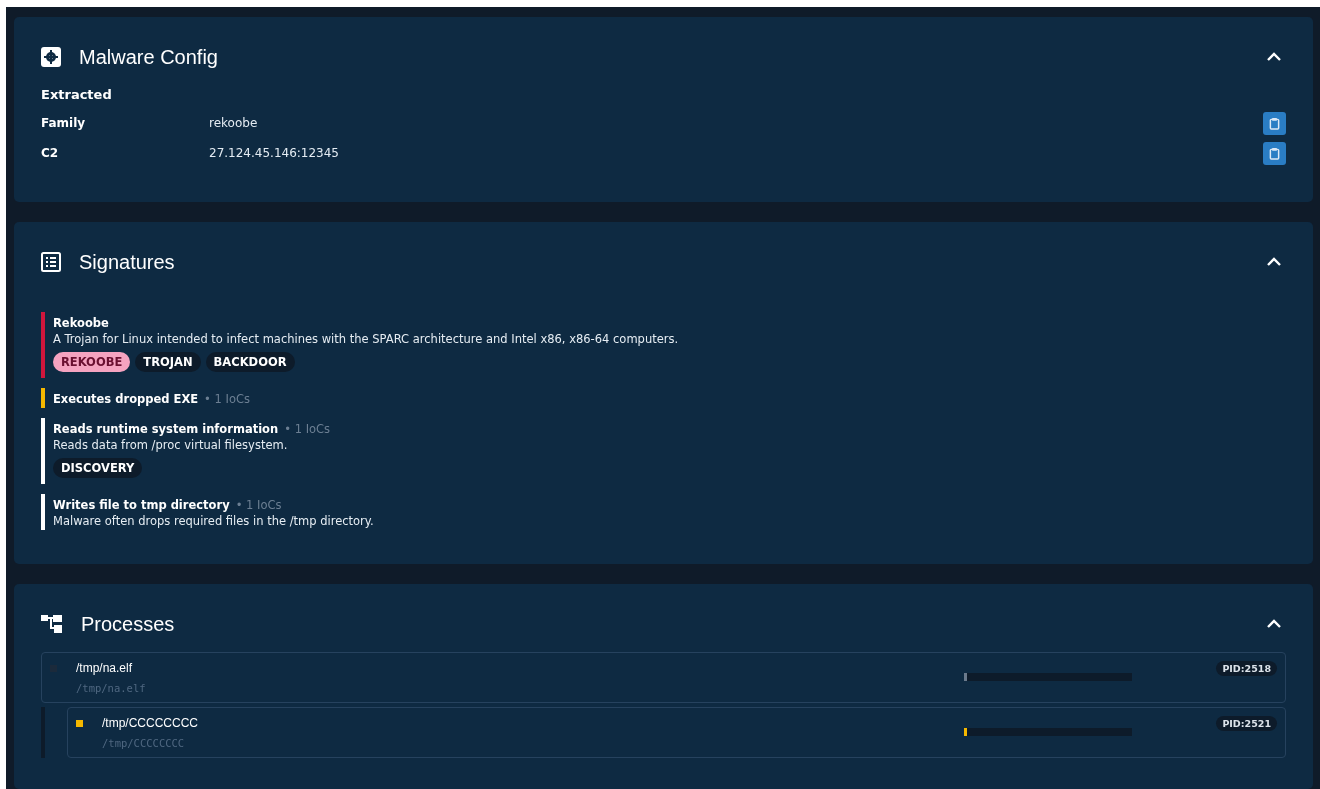 The height and width of the screenshot is (789, 1320). What do you see at coordinates (50, 153) in the screenshot?
I see `config-label: C2` at bounding box center [50, 153].